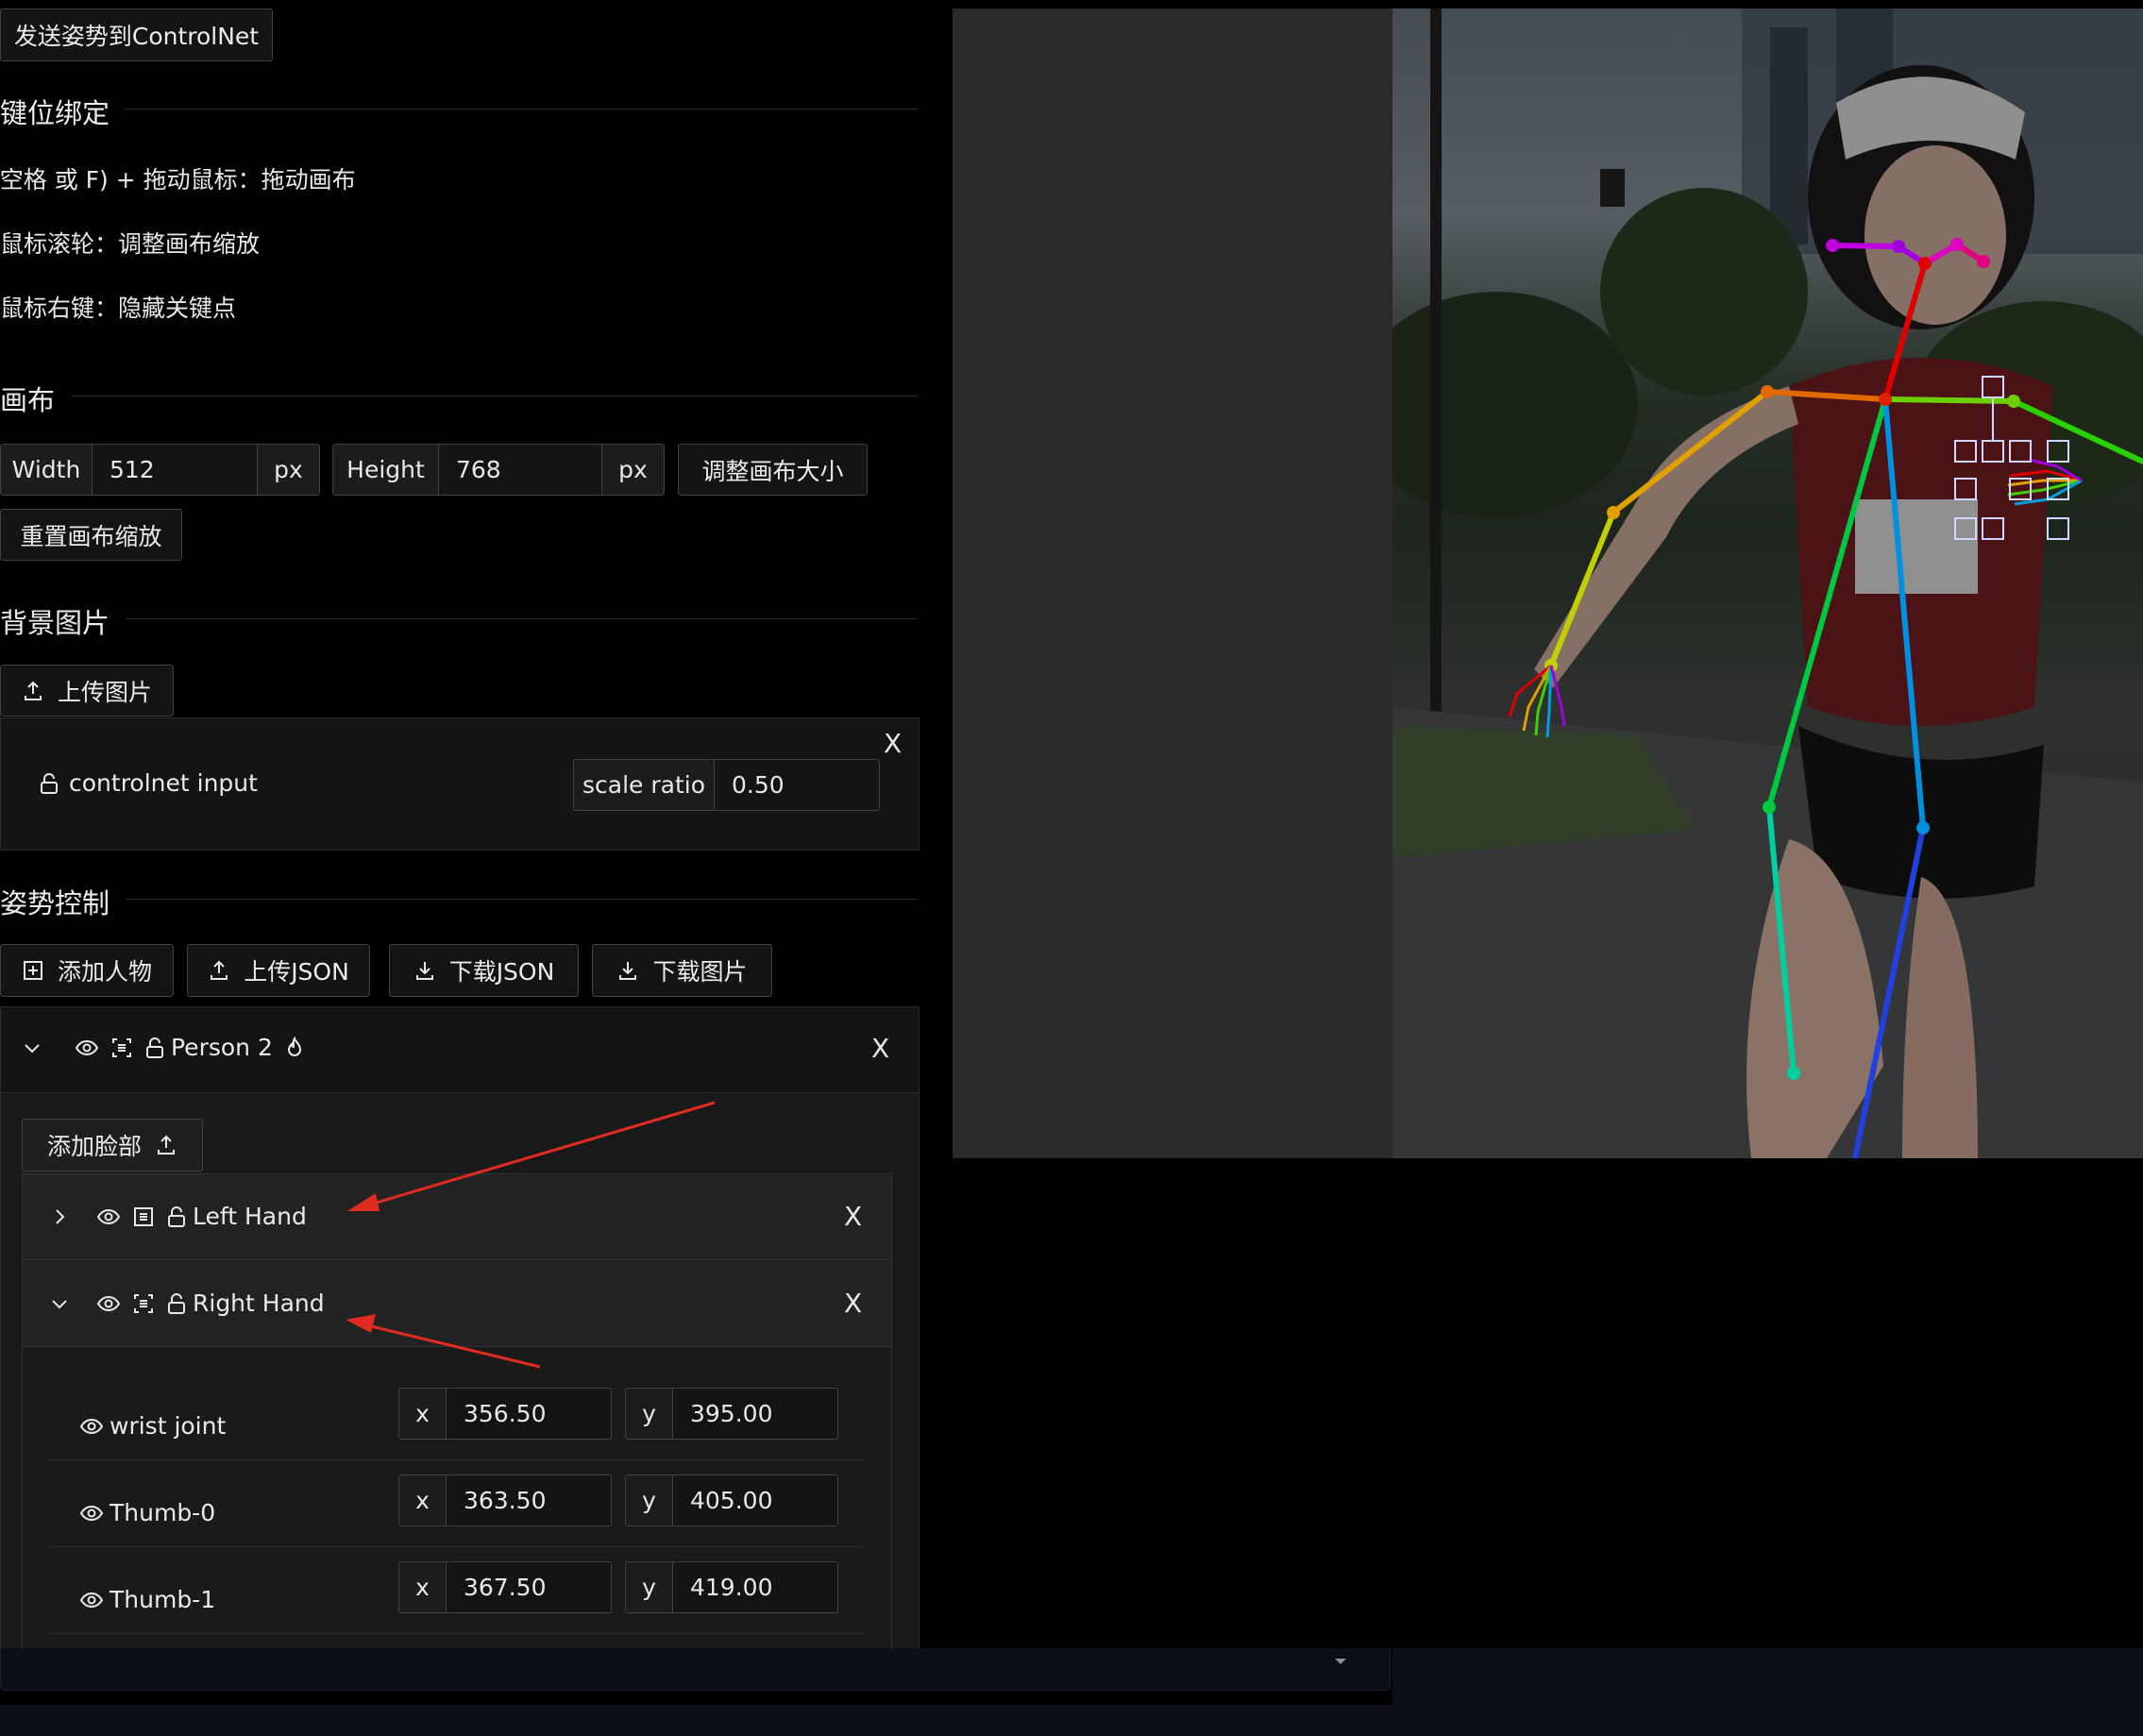 The height and width of the screenshot is (1736, 2143). Describe the element at coordinates (695, 1670) in the screenshot. I see `bottom-dropdown-bar` at that location.